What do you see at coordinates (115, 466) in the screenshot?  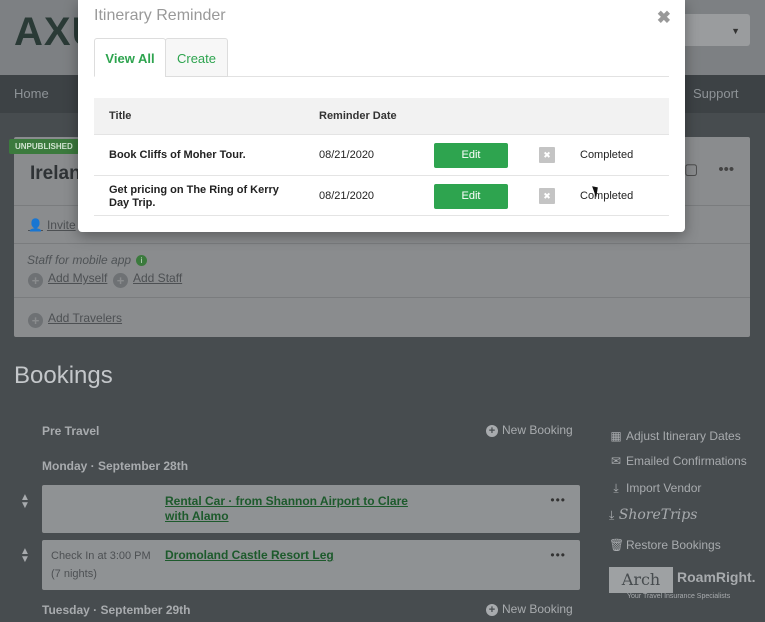 I see `day-label: Monday · September 28th` at bounding box center [115, 466].